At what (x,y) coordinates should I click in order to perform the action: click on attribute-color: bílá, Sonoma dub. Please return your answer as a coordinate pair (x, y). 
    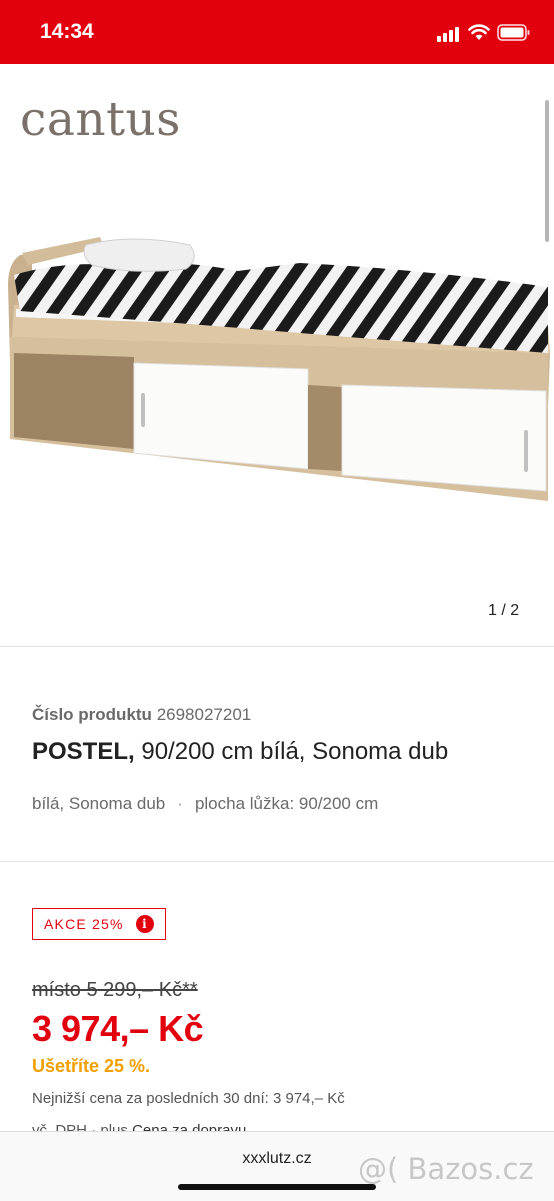
    Looking at the image, I should click on (99, 803).